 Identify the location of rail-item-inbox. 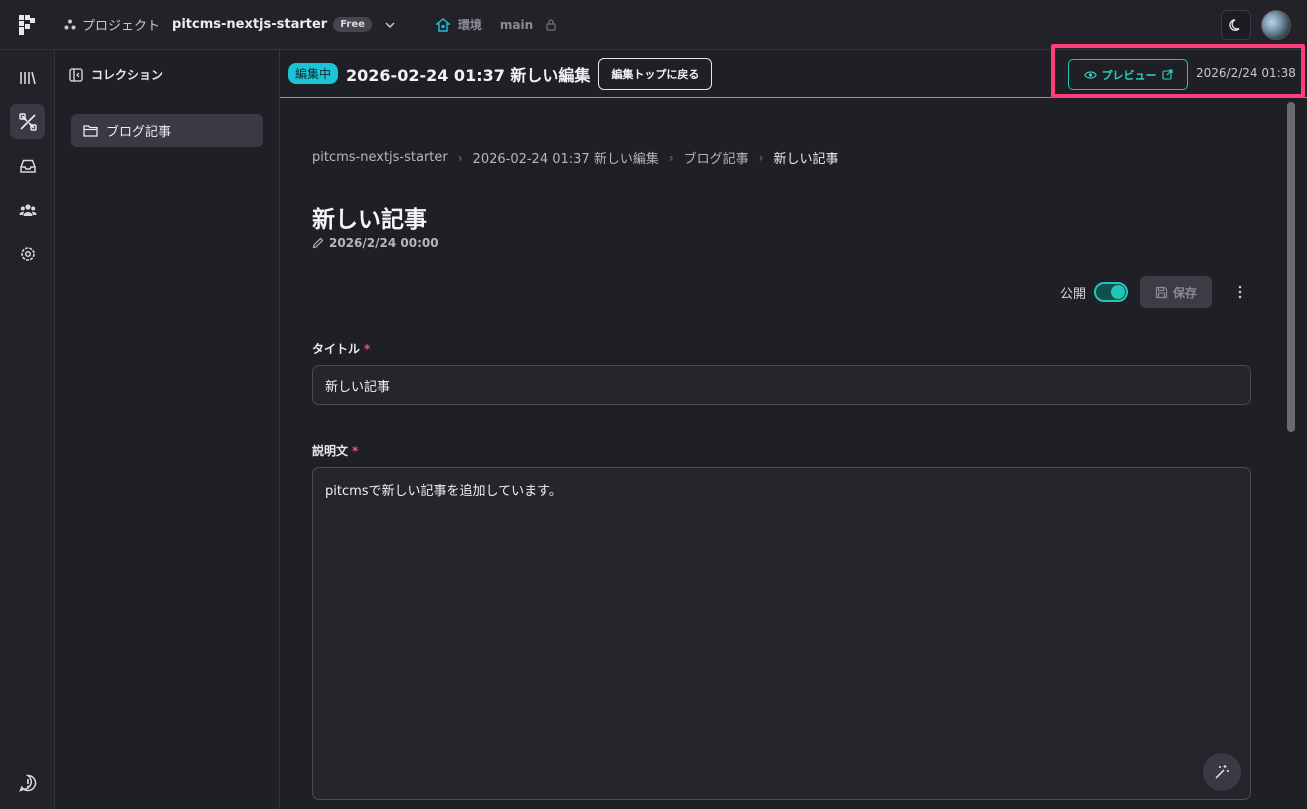
(27, 165).